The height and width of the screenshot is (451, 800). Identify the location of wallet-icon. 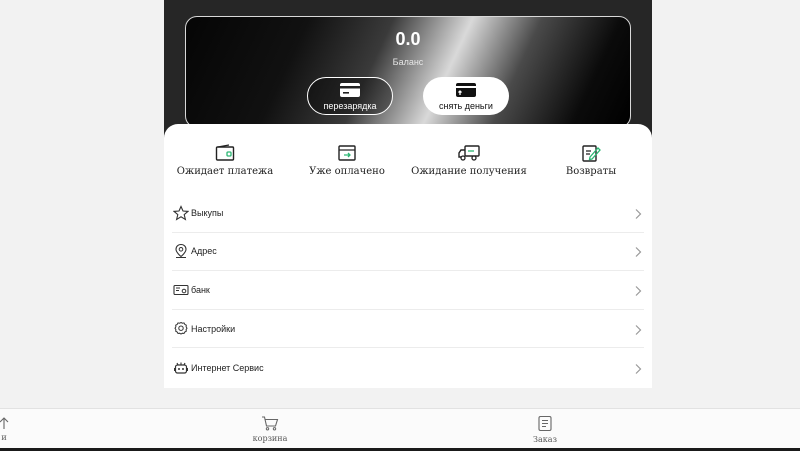
(225, 152).